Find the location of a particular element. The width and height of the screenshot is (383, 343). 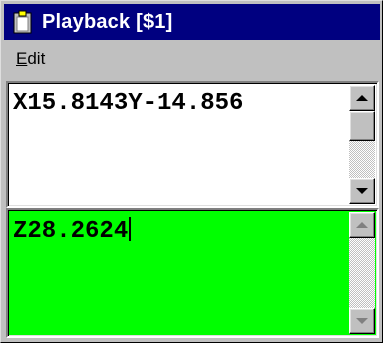

scroll-down-button is located at coordinates (362, 191).